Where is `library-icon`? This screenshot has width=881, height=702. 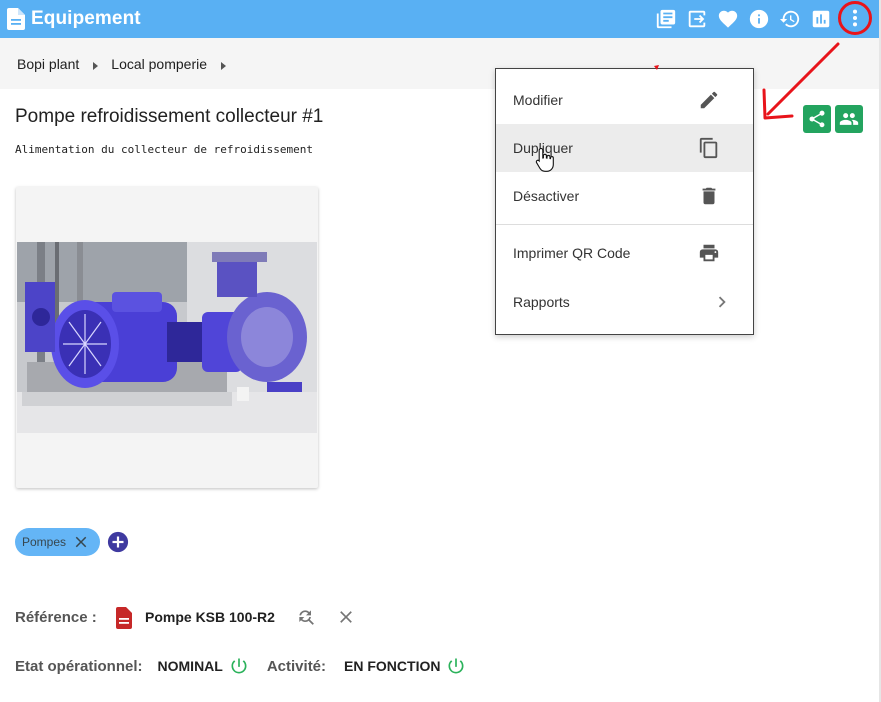
library-icon is located at coordinates (666, 19).